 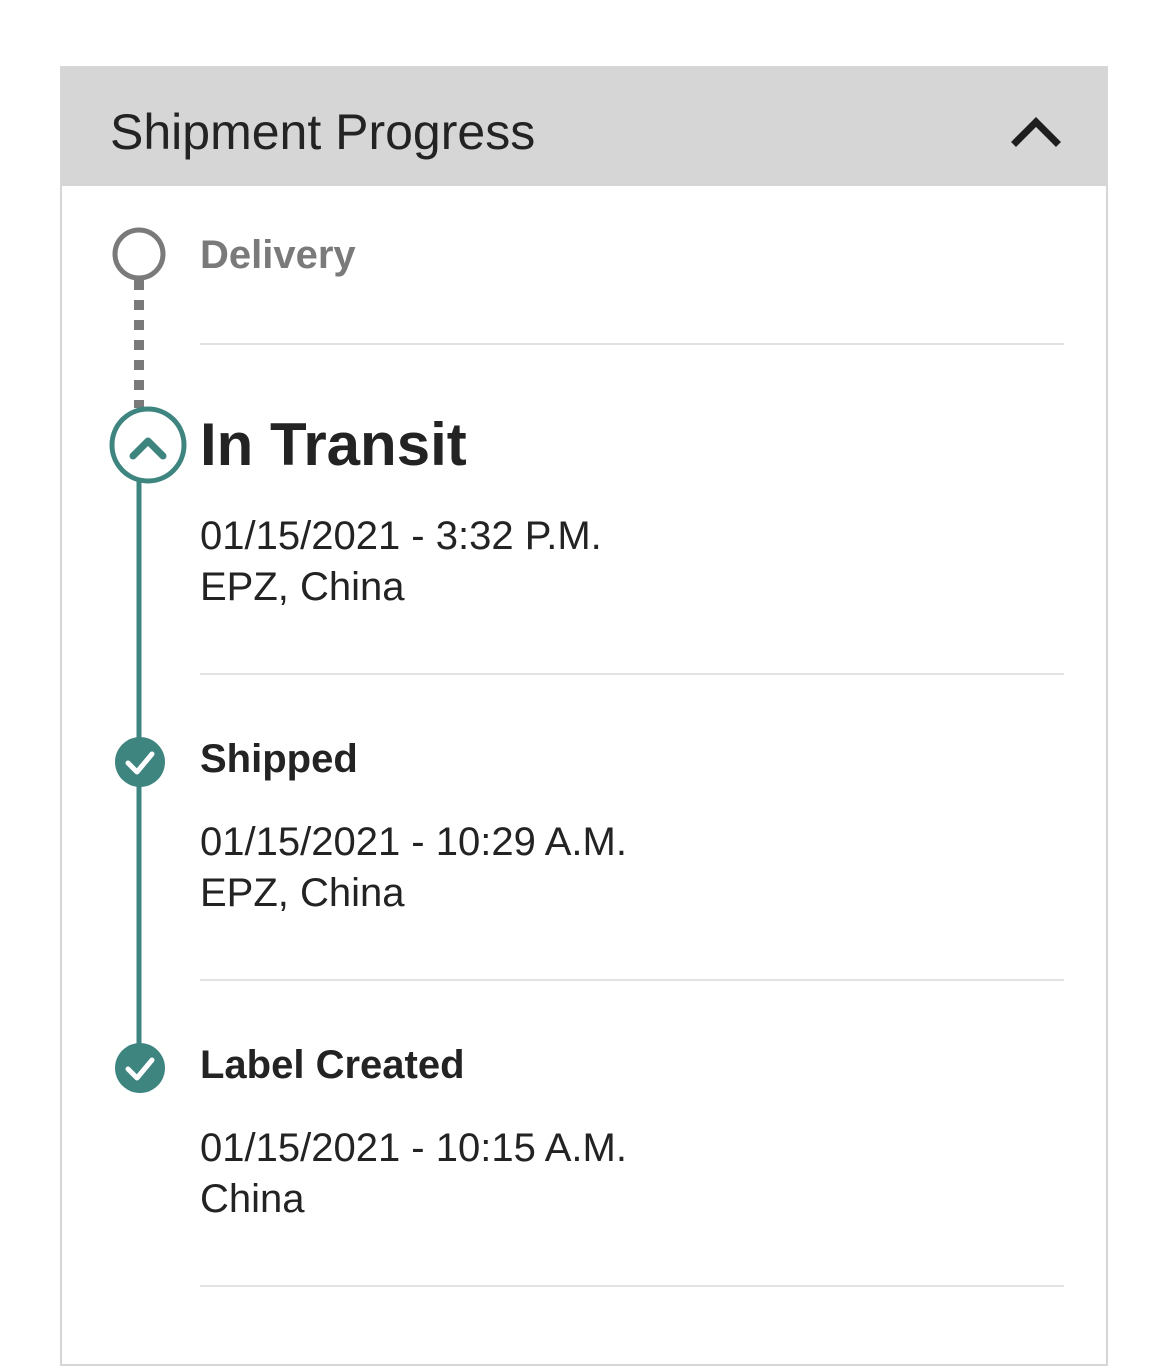 I want to click on step-location: China, so click(x=252, y=1199).